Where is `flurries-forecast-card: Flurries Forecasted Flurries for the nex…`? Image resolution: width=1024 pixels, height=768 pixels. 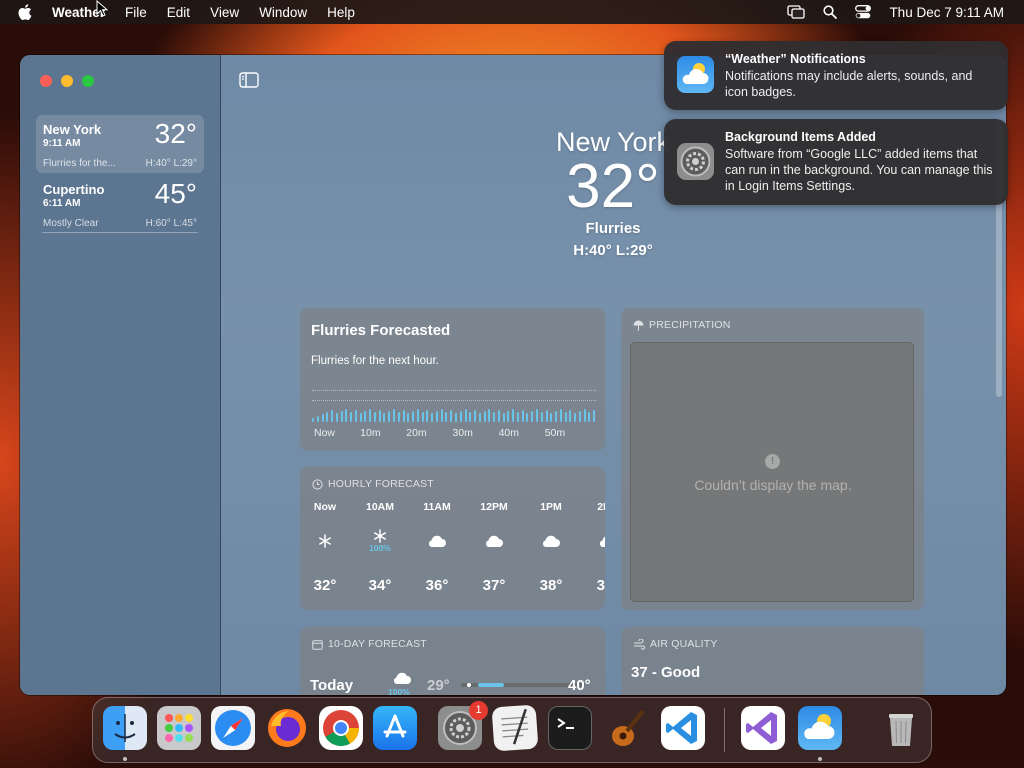
flurries-forecast-card: Flurries Forecasted Flurries for the nex… is located at coordinates (452, 379).